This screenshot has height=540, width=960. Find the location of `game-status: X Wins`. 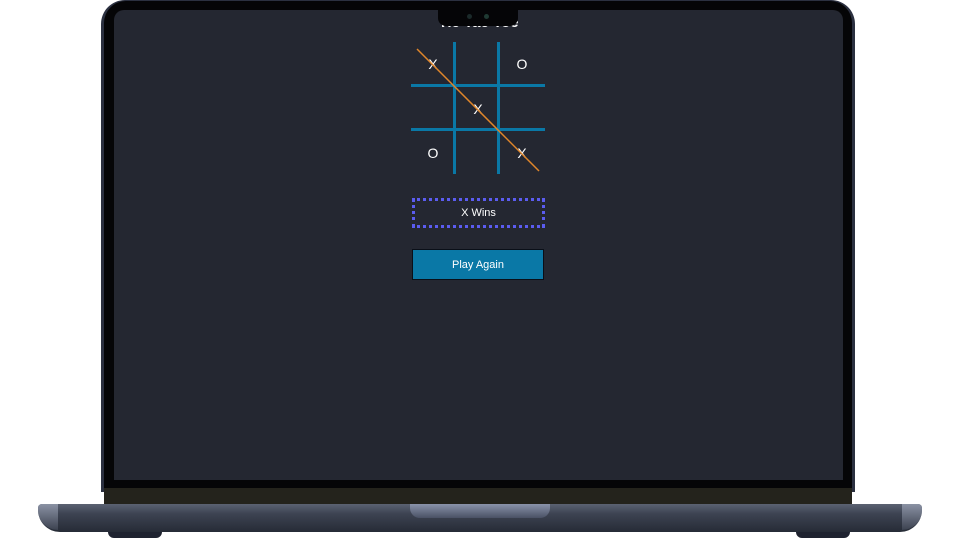

game-status: X Wins is located at coordinates (478, 213).